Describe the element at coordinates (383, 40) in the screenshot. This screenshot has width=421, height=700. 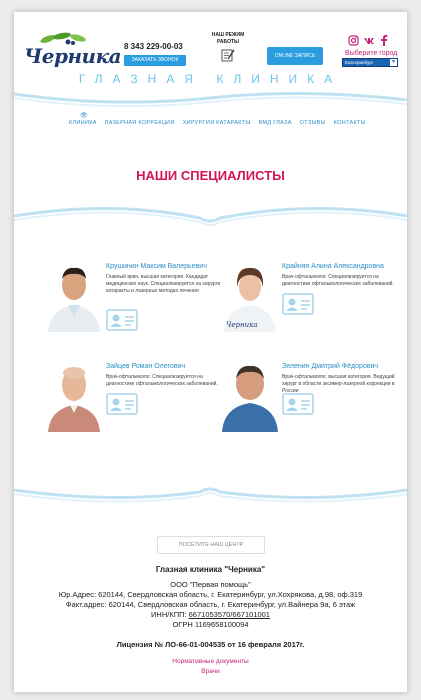
I see `facebook-icon` at that location.